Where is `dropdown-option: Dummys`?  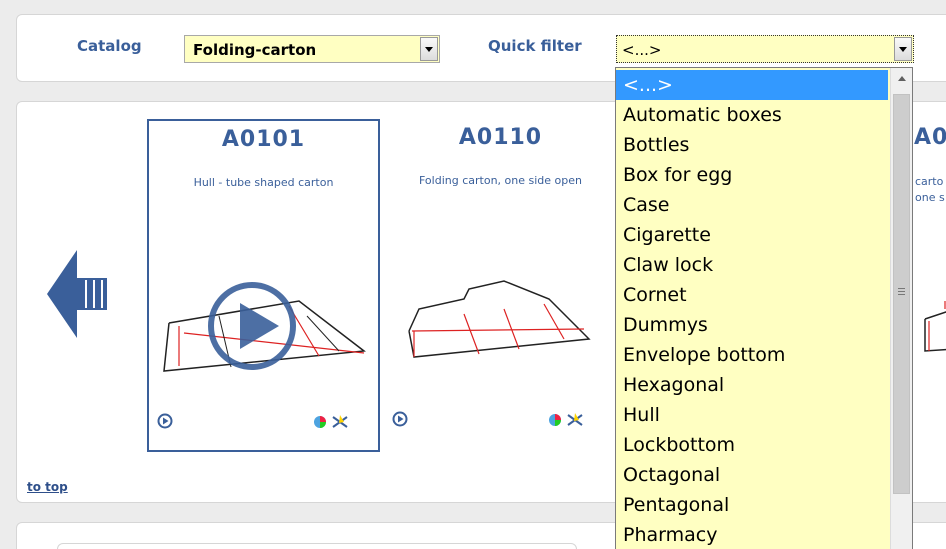 dropdown-option: Dummys is located at coordinates (752, 325).